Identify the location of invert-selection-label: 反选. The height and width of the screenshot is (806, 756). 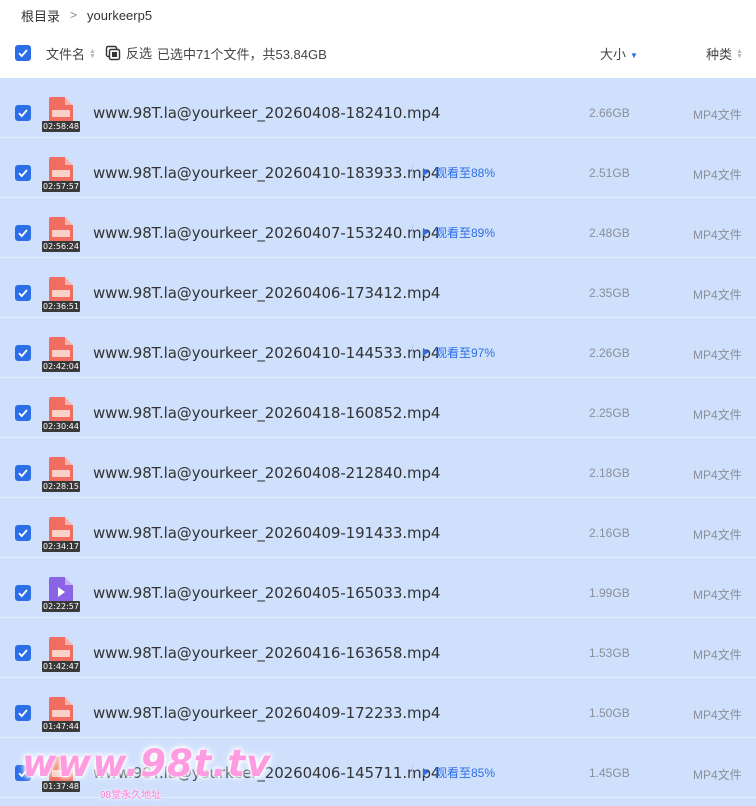
(139, 53).